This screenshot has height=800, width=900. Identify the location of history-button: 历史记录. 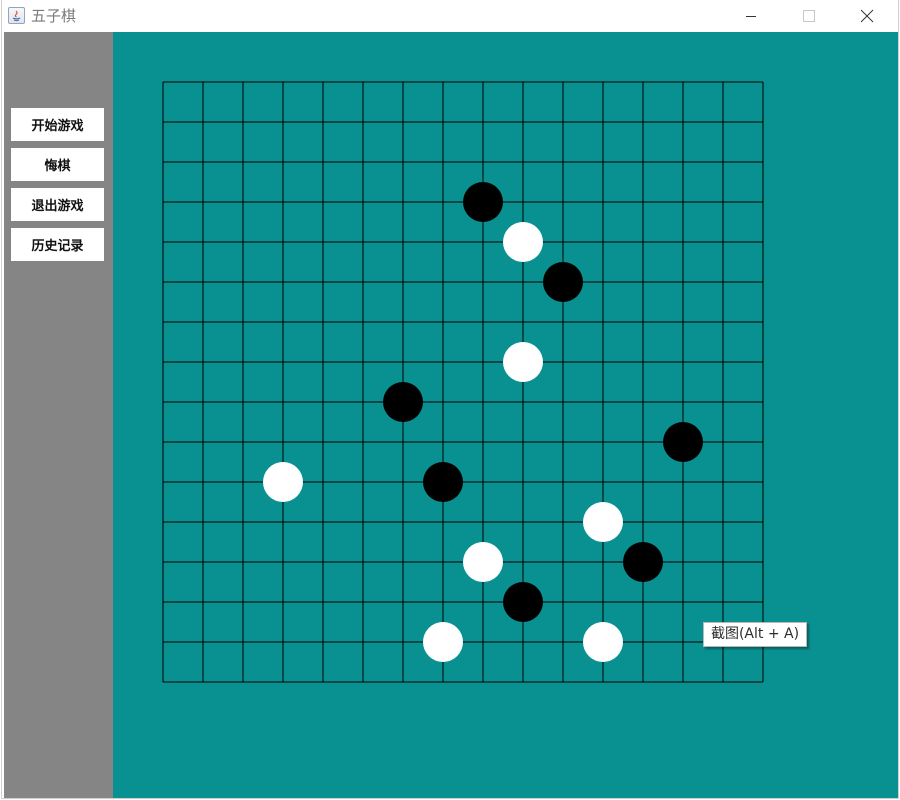
(57, 244).